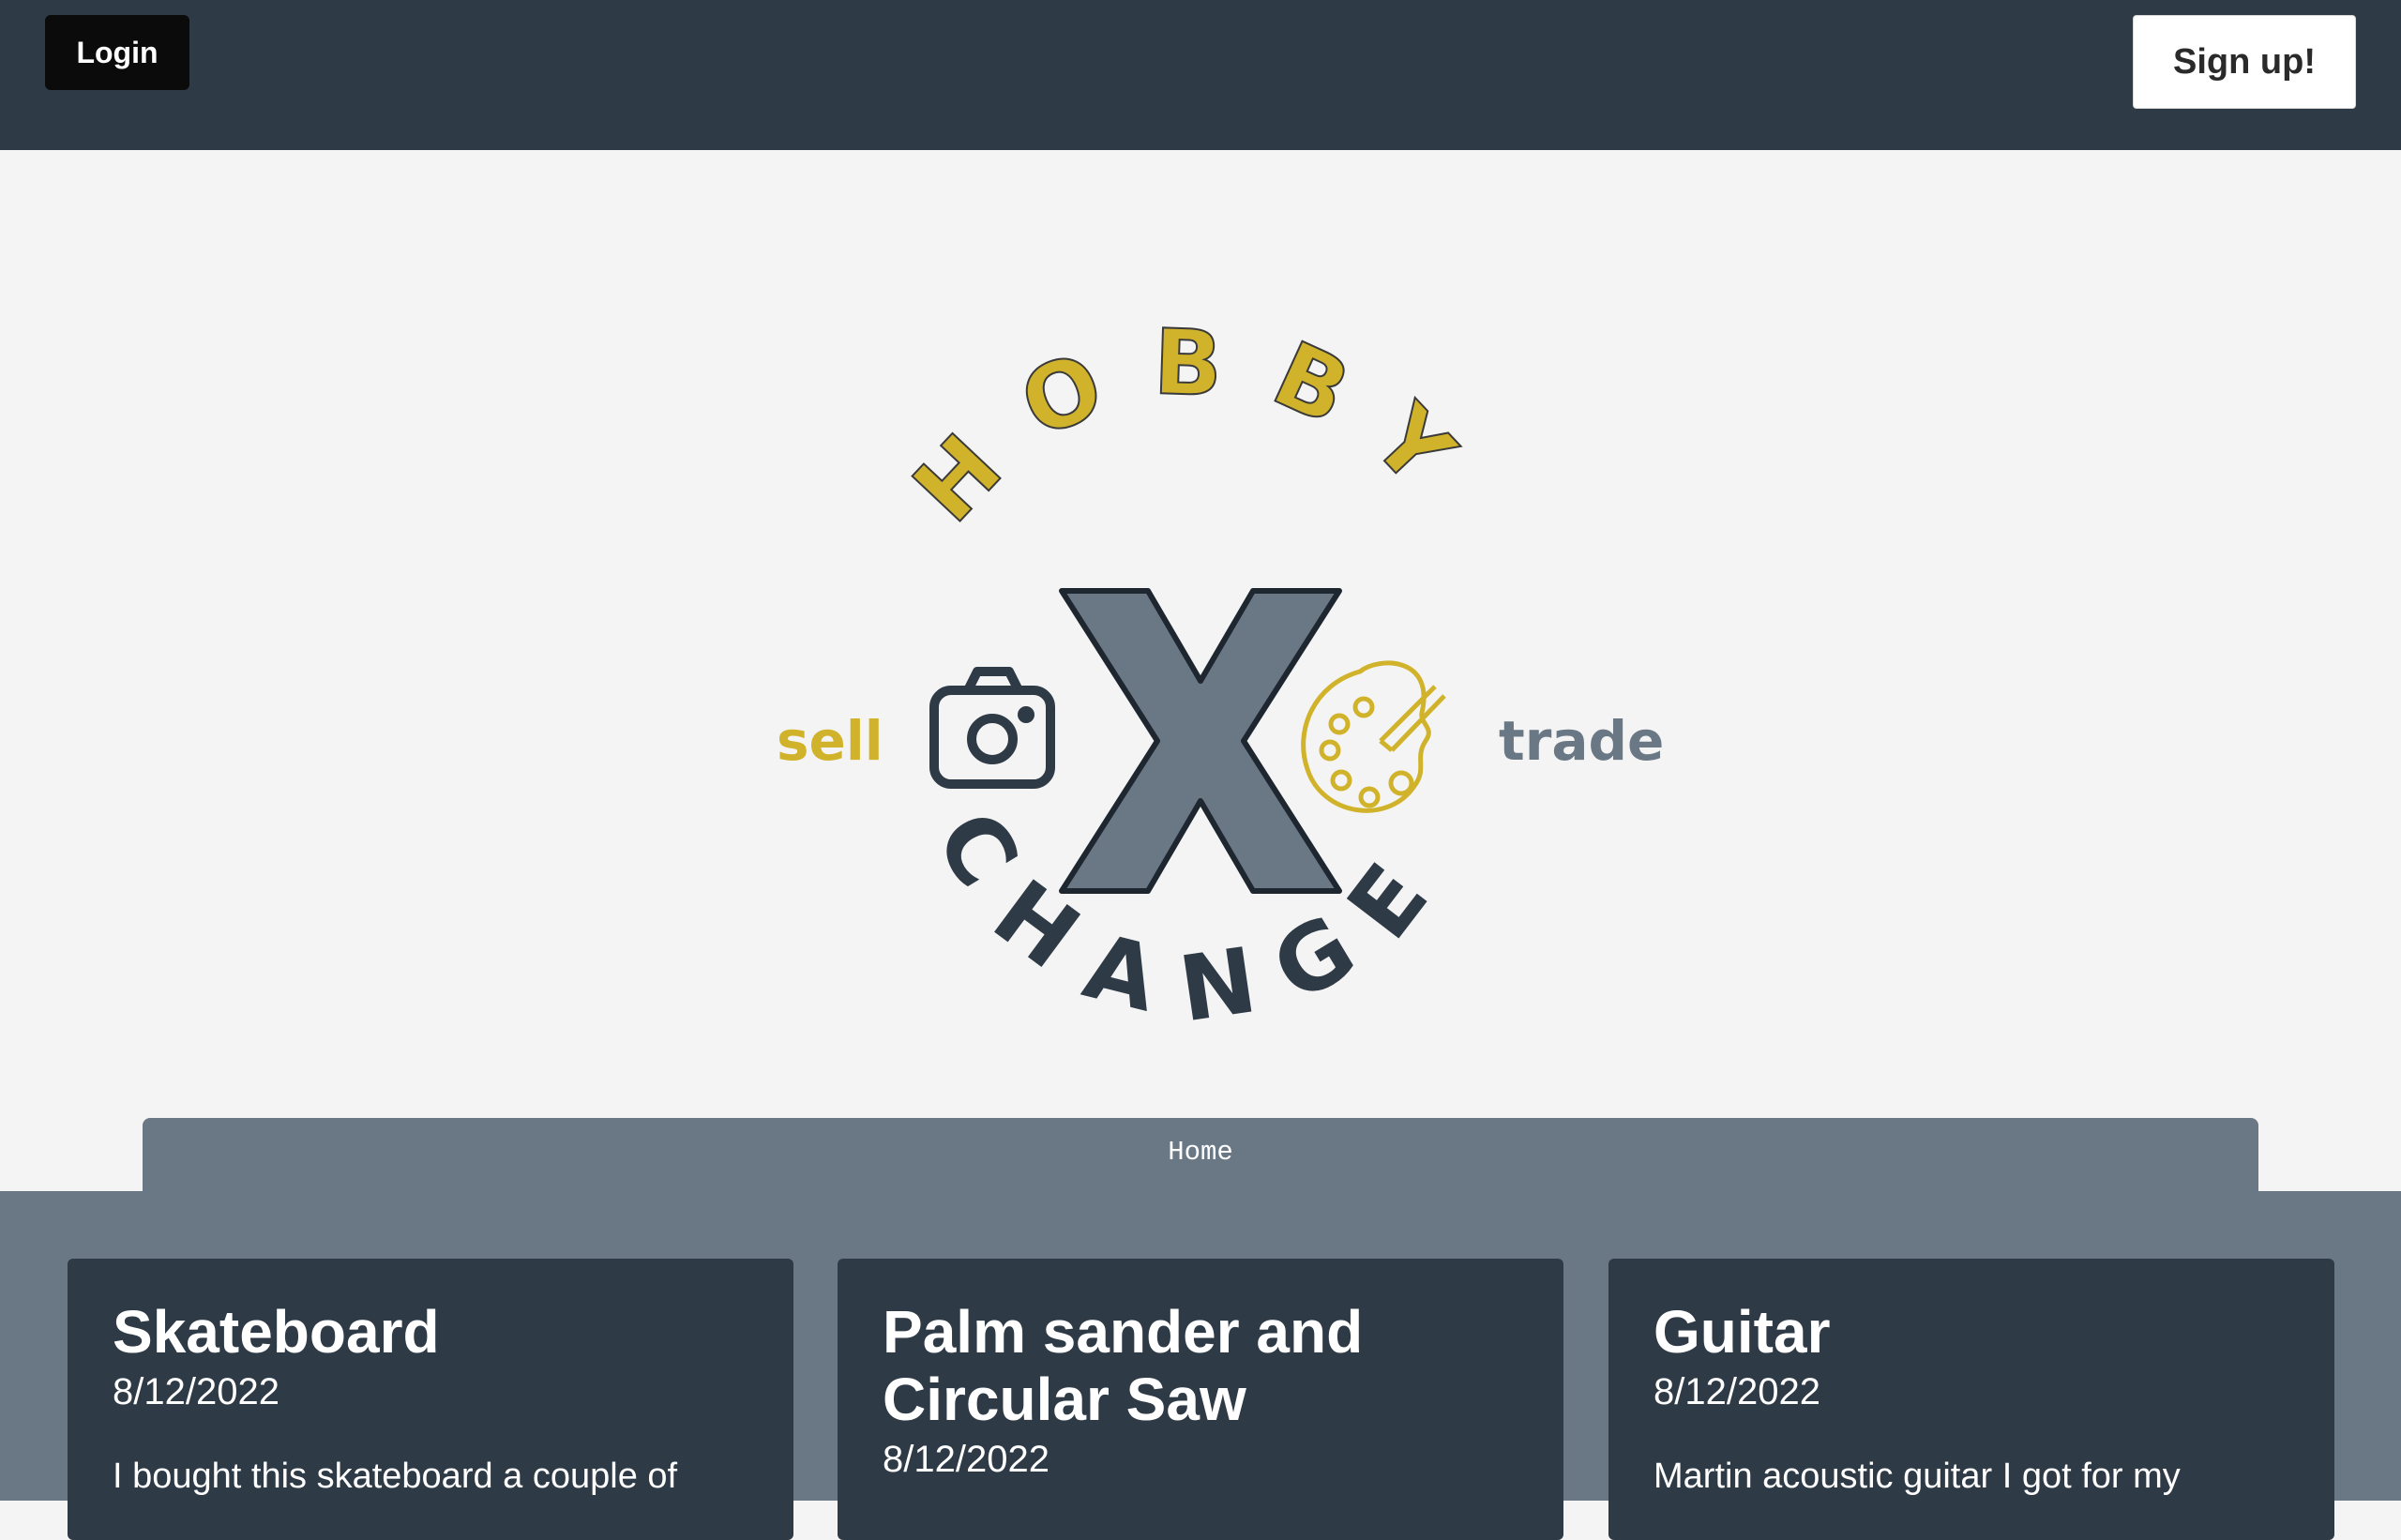  What do you see at coordinates (117, 52) in the screenshot?
I see `login-button: Login` at bounding box center [117, 52].